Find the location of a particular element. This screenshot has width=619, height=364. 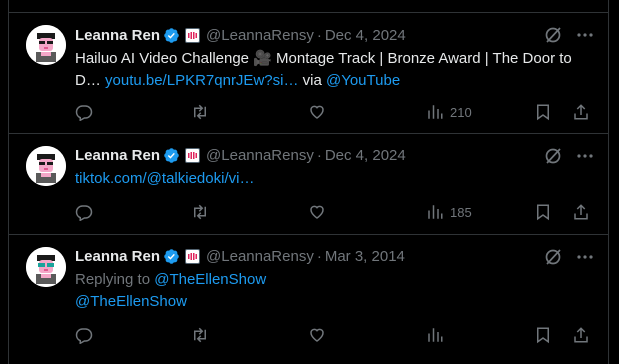

replying-to-line: Replying to @TheEllenShow is located at coordinates (331, 280).